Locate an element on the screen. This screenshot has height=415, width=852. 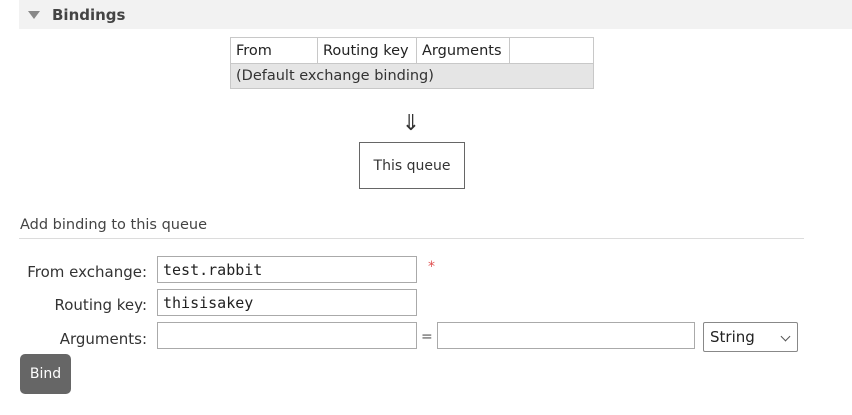
equals-sign: = is located at coordinates (427, 337).